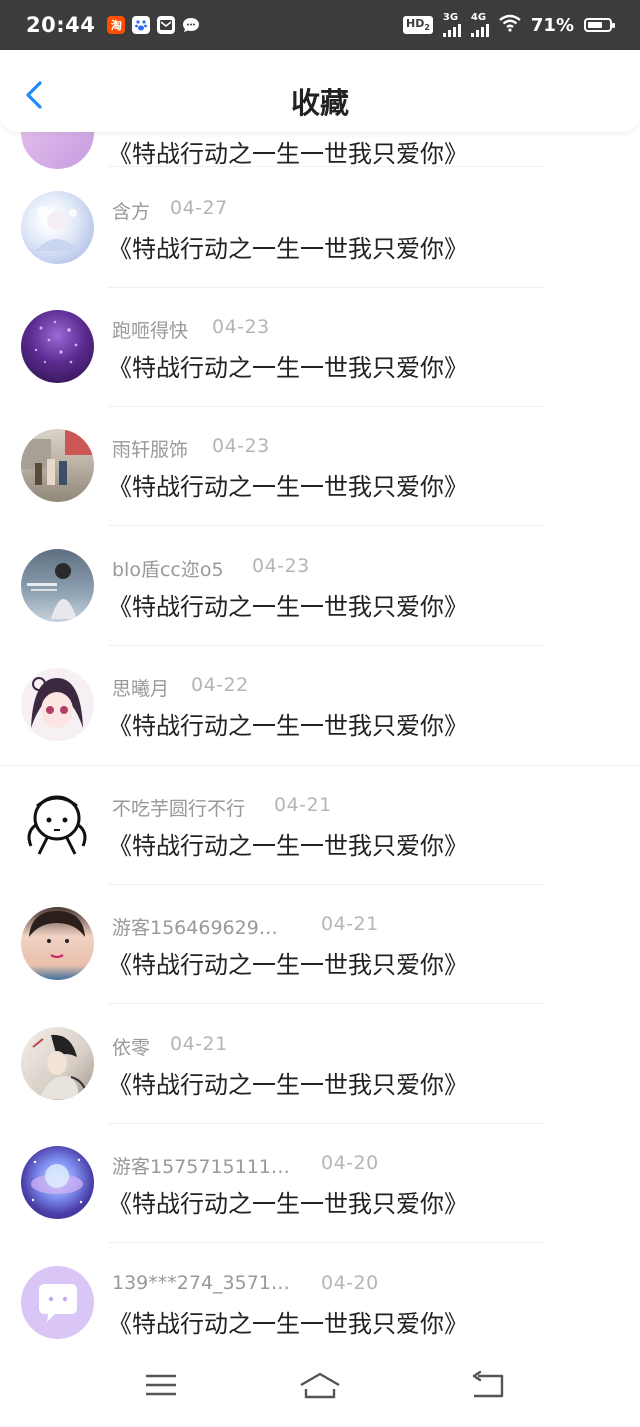  Describe the element at coordinates (451, 25) in the screenshot. I see `signal-3g-icon: 3G` at that location.